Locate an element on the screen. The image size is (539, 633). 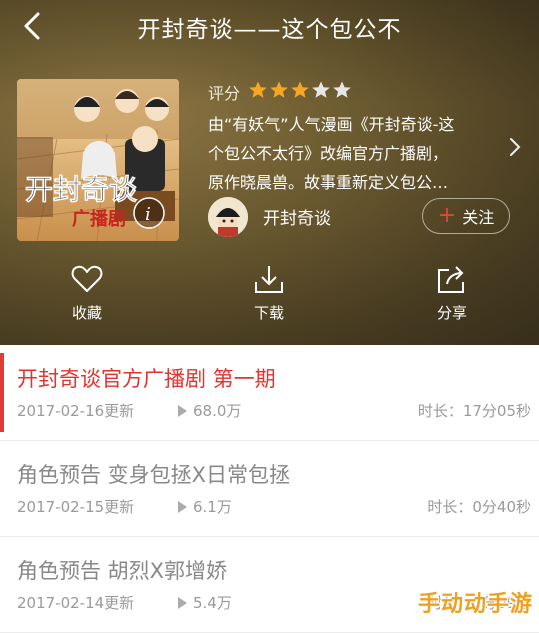
favorite-button: 收藏 is located at coordinates (87, 292).